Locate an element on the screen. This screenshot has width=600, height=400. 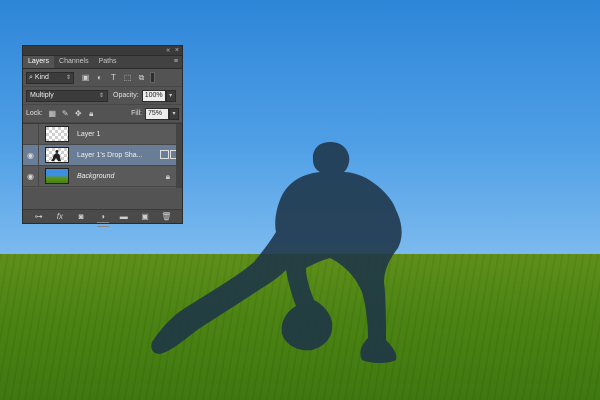
filter-row: ⌕ Kind ⇕ ▣ ◐ T ⬚ ⧉ is located at coordinates (102, 78).